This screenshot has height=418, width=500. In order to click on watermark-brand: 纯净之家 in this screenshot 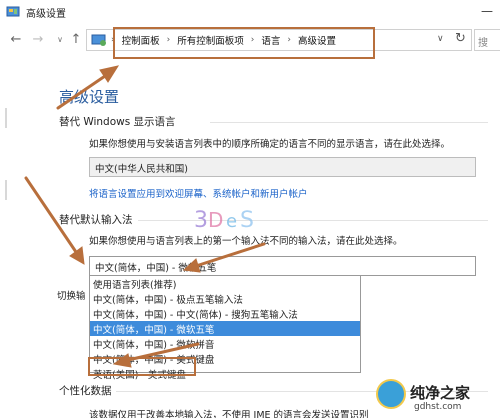, I will do `click(440, 393)`.